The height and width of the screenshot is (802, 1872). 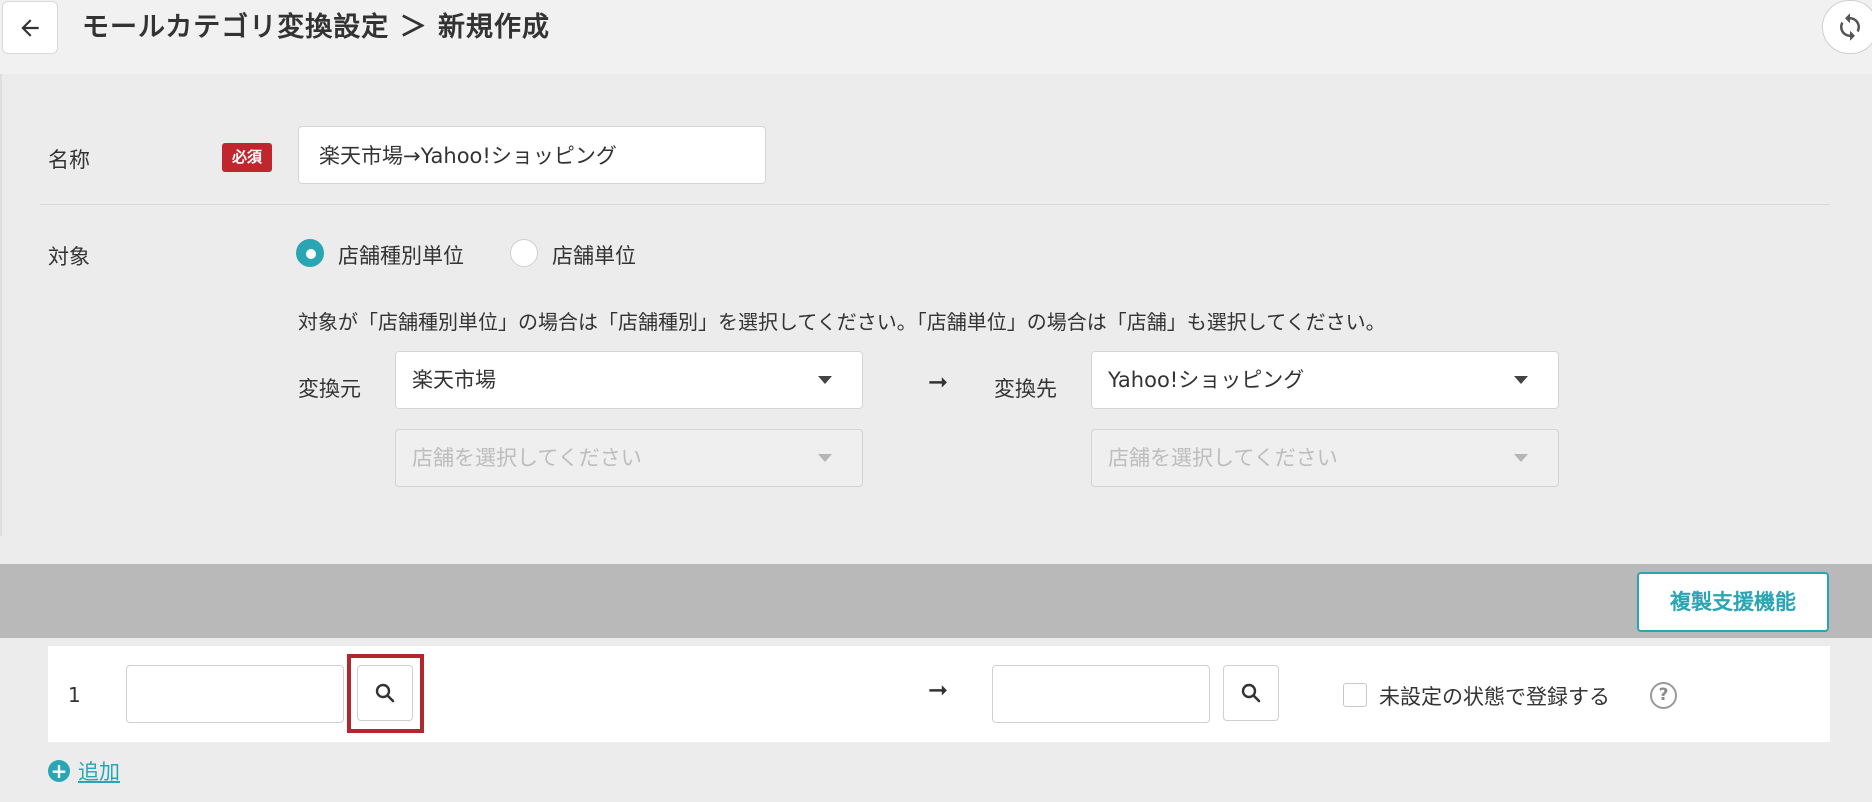 What do you see at coordinates (1733, 602) in the screenshot?
I see `duplicate-support-button: 複製支援機能` at bounding box center [1733, 602].